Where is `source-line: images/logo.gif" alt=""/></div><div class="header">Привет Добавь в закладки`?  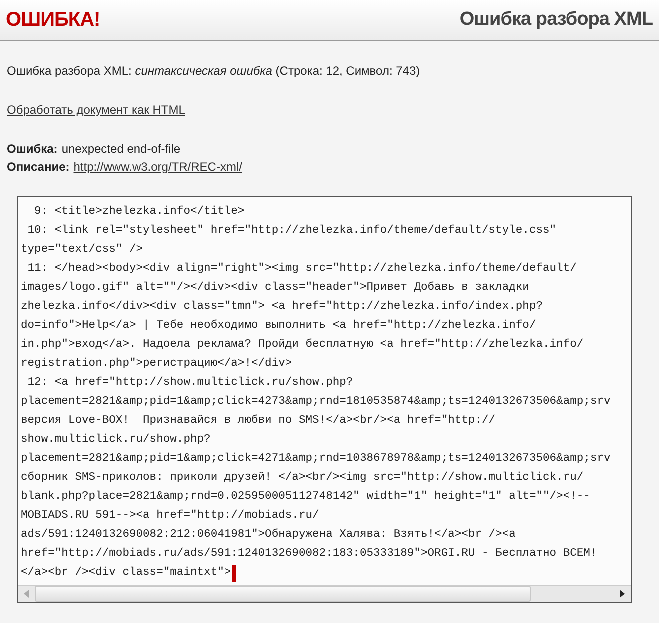 source-line: images/logo.gif" alt=""/></div><div class="header">Привет Добавь в закладки is located at coordinates (275, 288).